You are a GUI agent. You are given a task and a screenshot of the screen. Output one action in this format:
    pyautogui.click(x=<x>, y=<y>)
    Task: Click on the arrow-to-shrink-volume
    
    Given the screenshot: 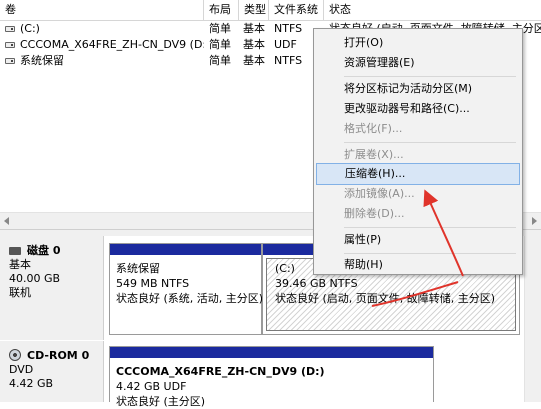 What is the action you would take?
    pyautogui.click(x=443, y=233)
    